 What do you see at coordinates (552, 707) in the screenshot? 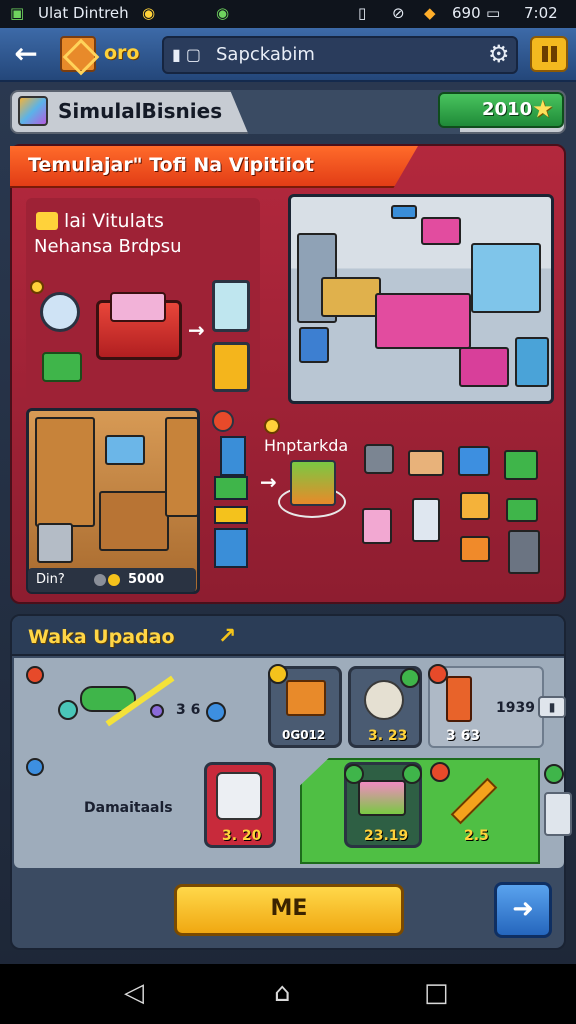
I see `side-tab: ▮` at bounding box center [552, 707].